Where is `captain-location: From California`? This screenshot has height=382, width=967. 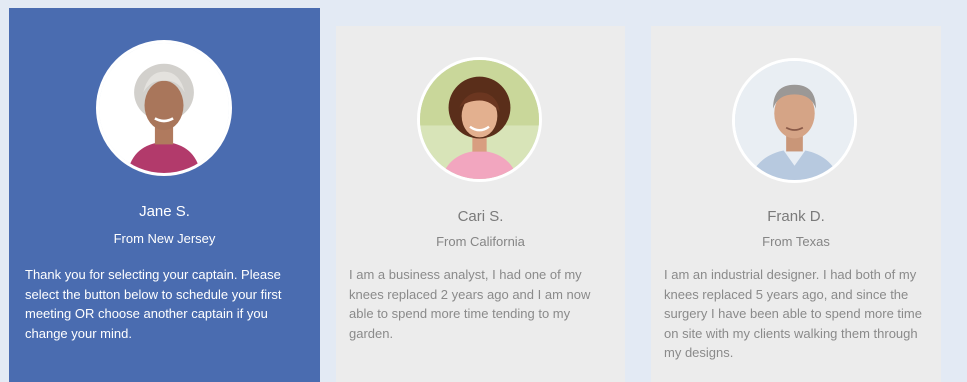
captain-location: From California is located at coordinates (480, 241).